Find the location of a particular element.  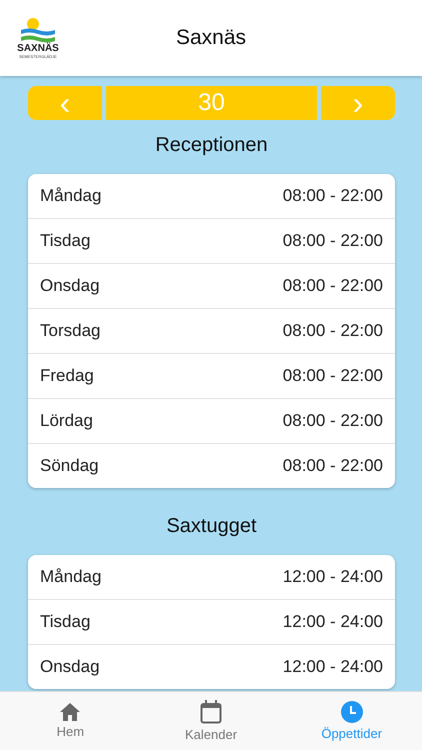

day-label: Söndag is located at coordinates (69, 466).